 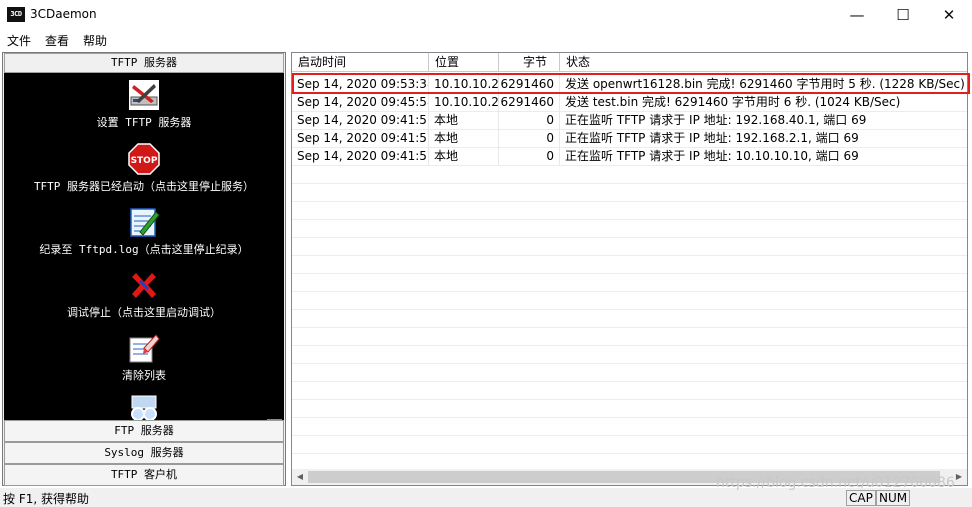 I want to click on cell-status: 正在监听 TFTP 请求于 IP 地址: 192.168.40.1, 端口 69, so click(x=716, y=120).